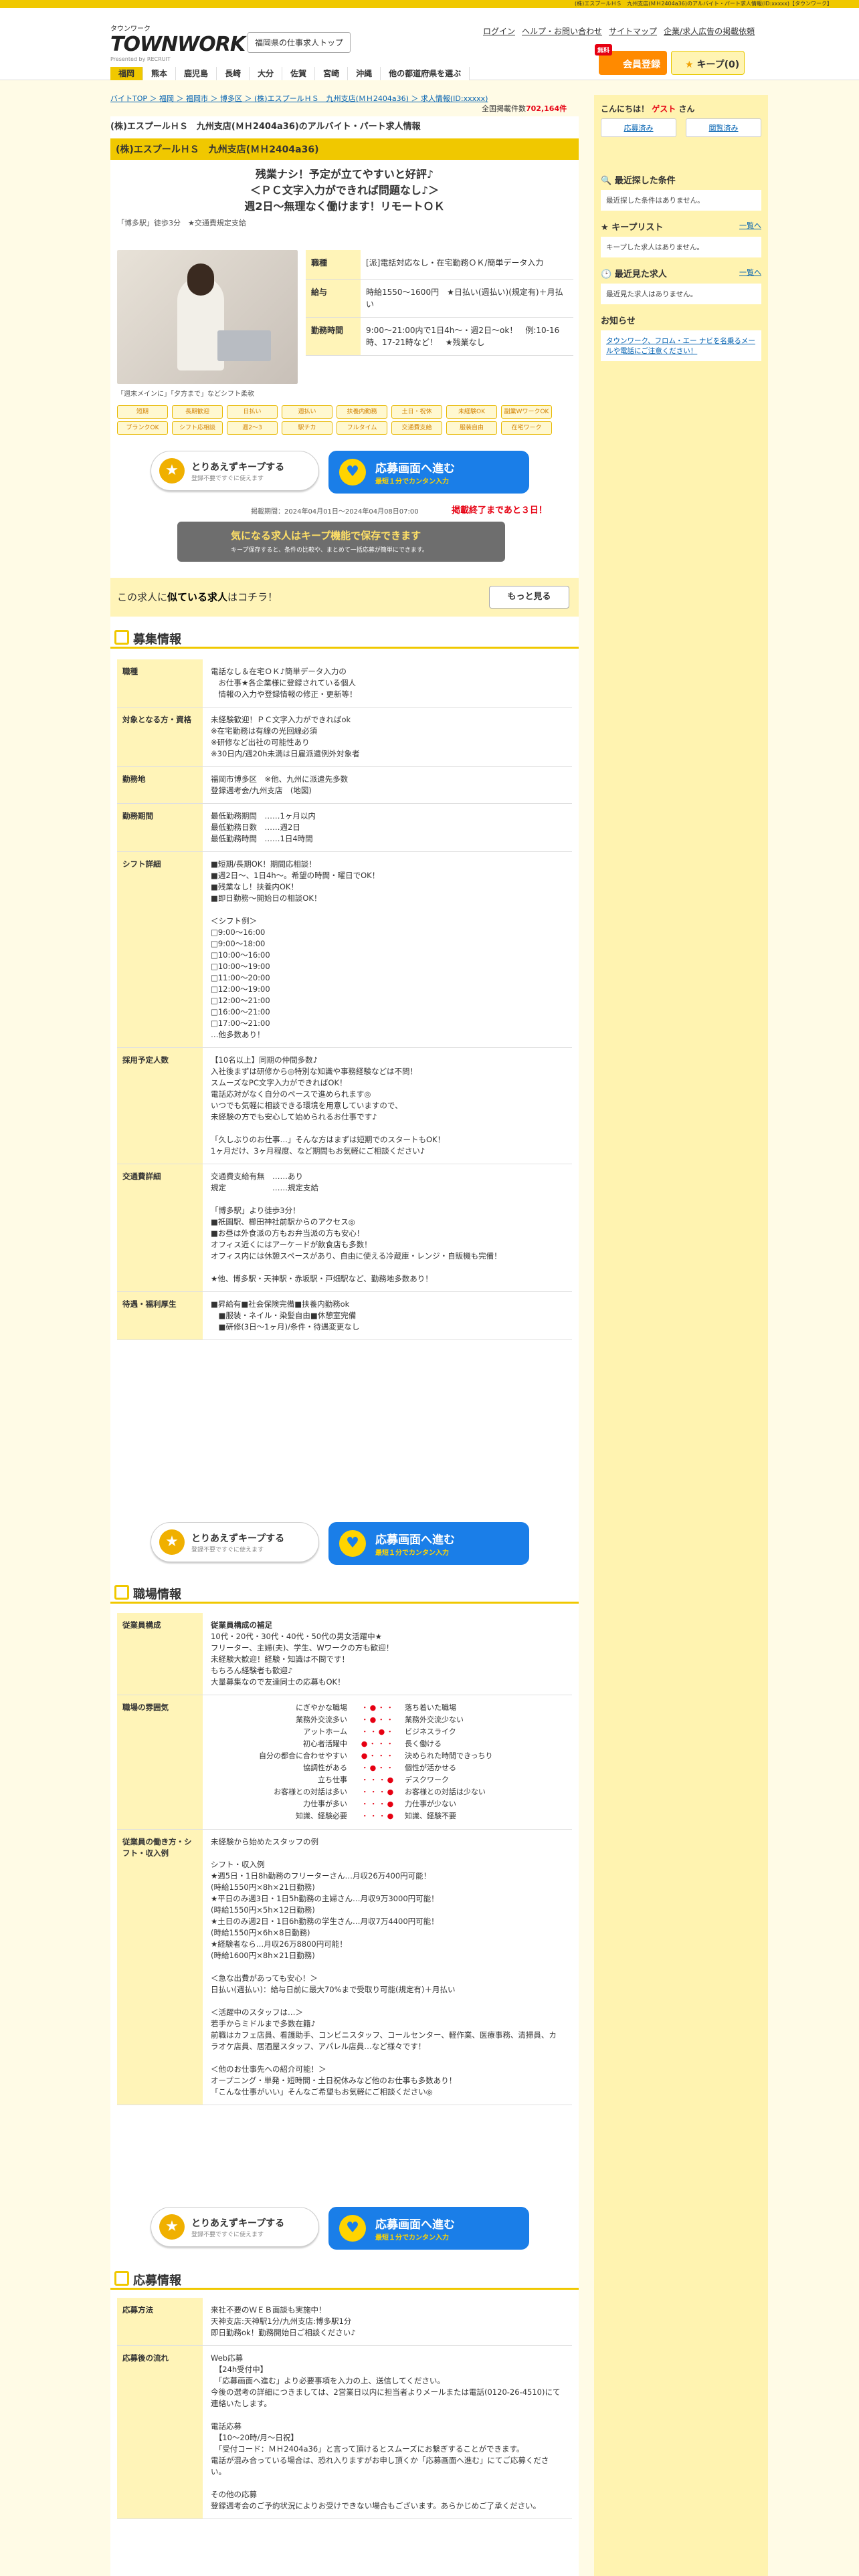 The width and height of the screenshot is (859, 2576). I want to click on heart-hand-icon: ♥, so click(352, 1544).